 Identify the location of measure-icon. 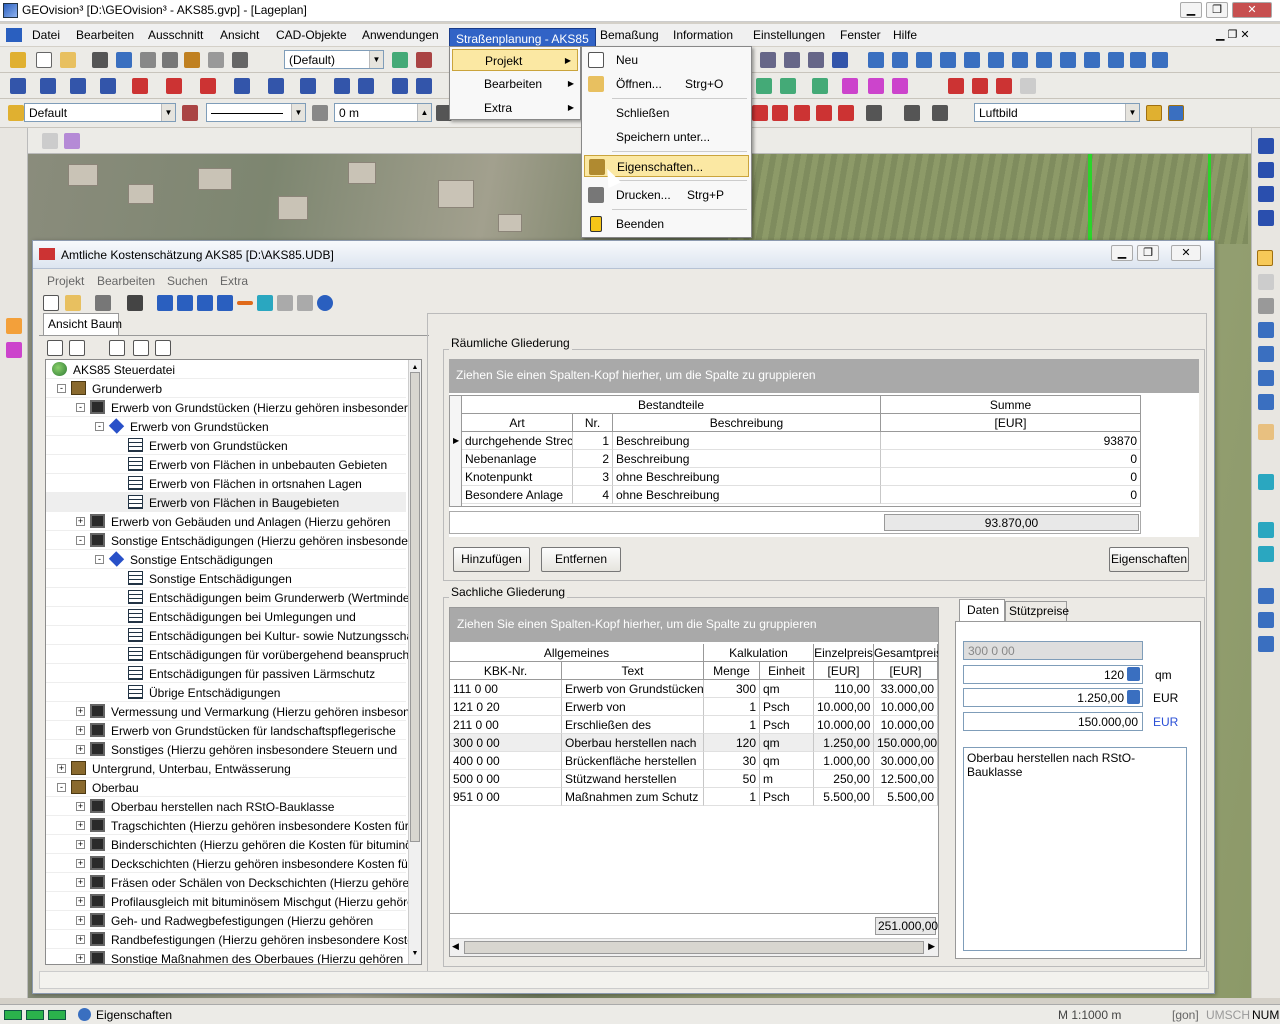
(1266, 596).